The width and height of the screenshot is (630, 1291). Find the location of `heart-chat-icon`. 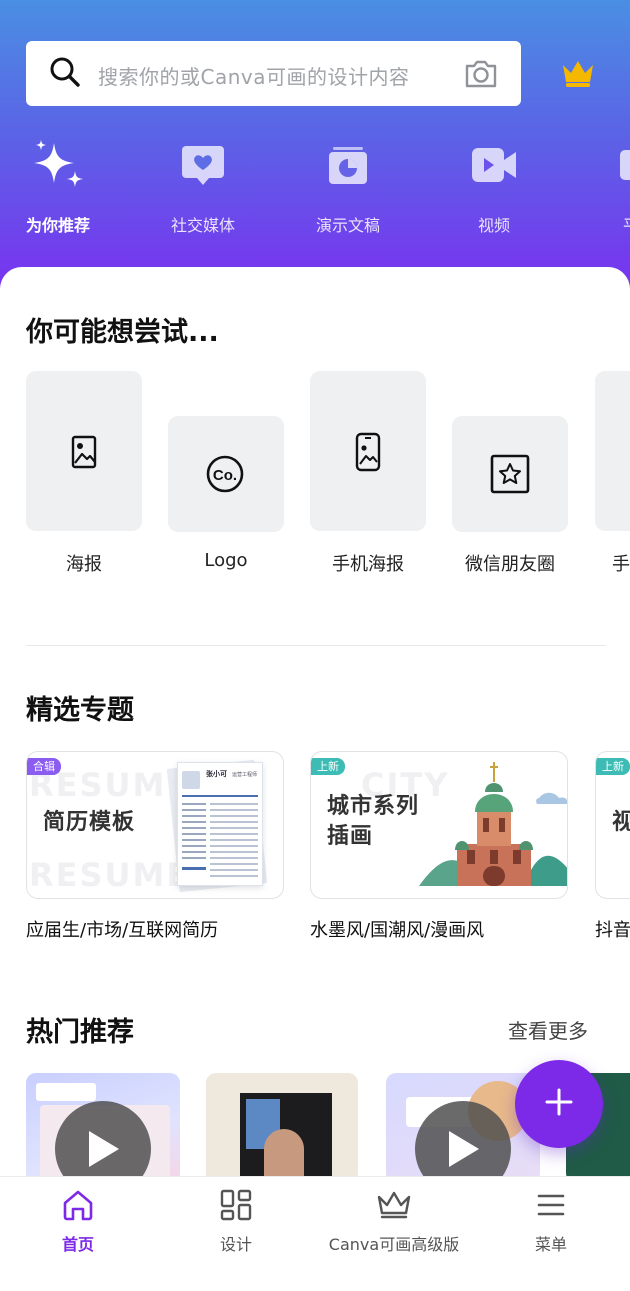

heart-chat-icon is located at coordinates (203, 165).